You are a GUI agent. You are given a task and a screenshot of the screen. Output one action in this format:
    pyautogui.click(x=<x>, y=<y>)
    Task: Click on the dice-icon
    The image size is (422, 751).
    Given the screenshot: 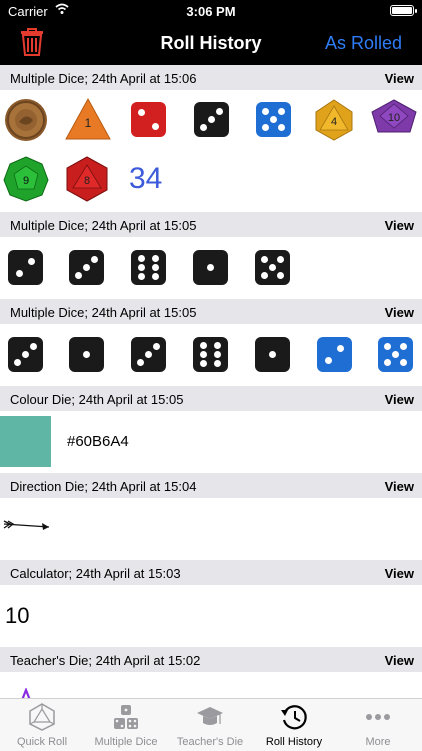 What is the action you would take?
    pyautogui.click(x=126, y=717)
    